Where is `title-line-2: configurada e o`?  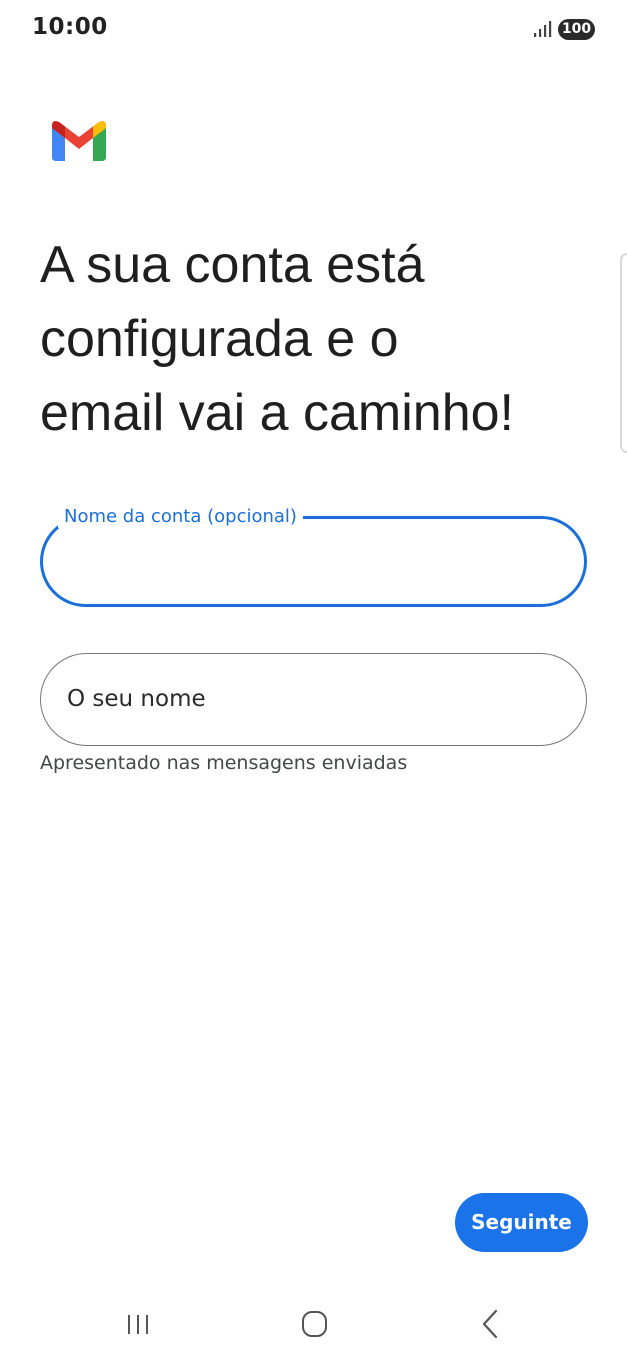 title-line-2: configurada e o is located at coordinates (219, 339).